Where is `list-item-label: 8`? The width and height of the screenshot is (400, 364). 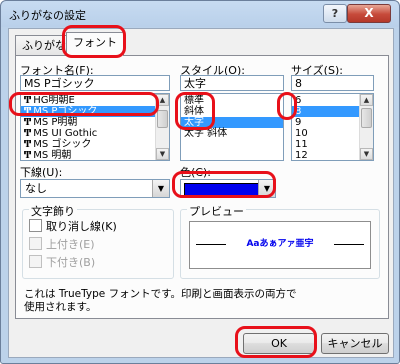
list-item-label: 8 is located at coordinates (298, 111).